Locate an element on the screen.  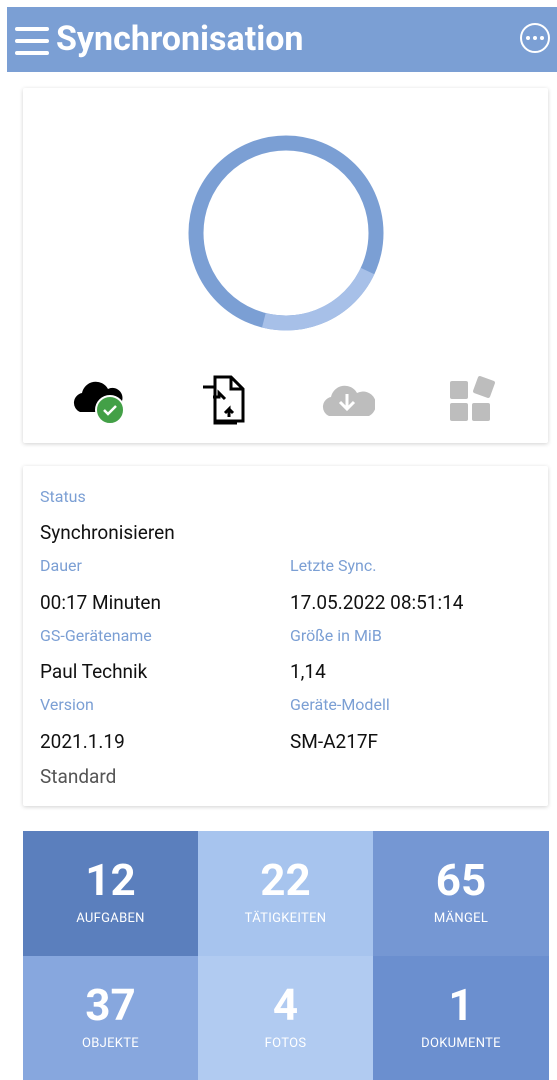
tile-taetigkeiten: 22 TÄTIGKEITEN is located at coordinates (285, 893).